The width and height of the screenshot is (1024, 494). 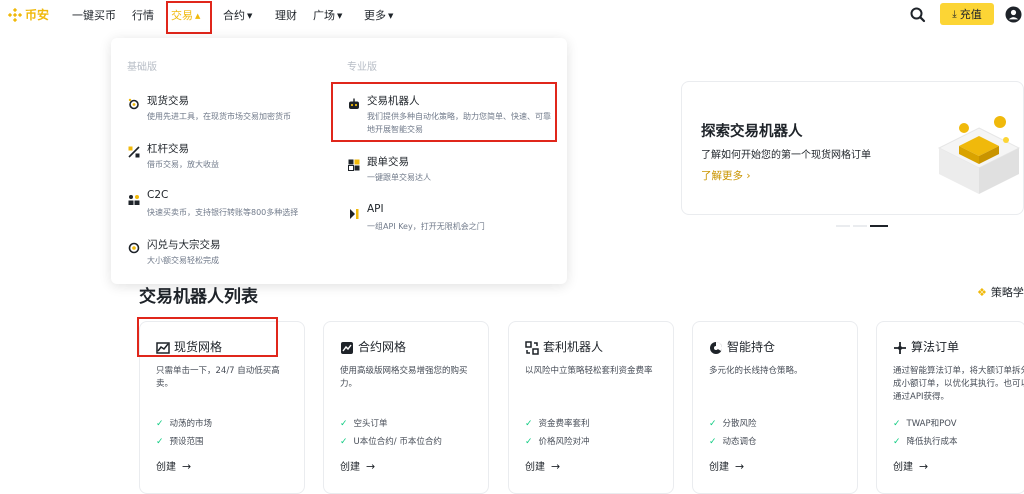 I want to click on futures-grid-icon, so click(x=347, y=347).